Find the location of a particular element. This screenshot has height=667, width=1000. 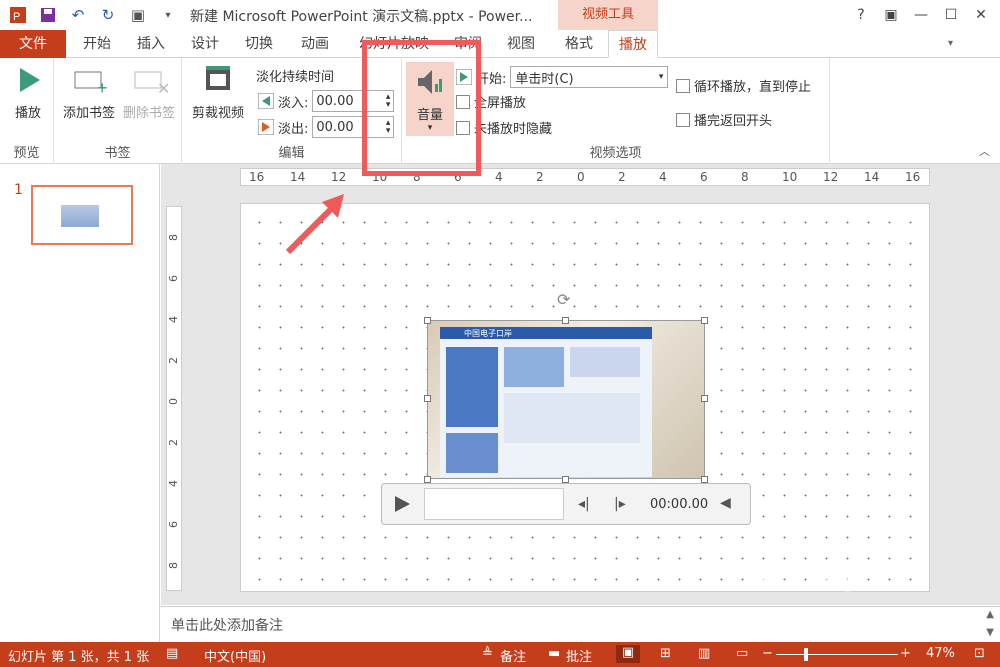

loop-row: 循环播放，直到停止 is located at coordinates (743, 85).